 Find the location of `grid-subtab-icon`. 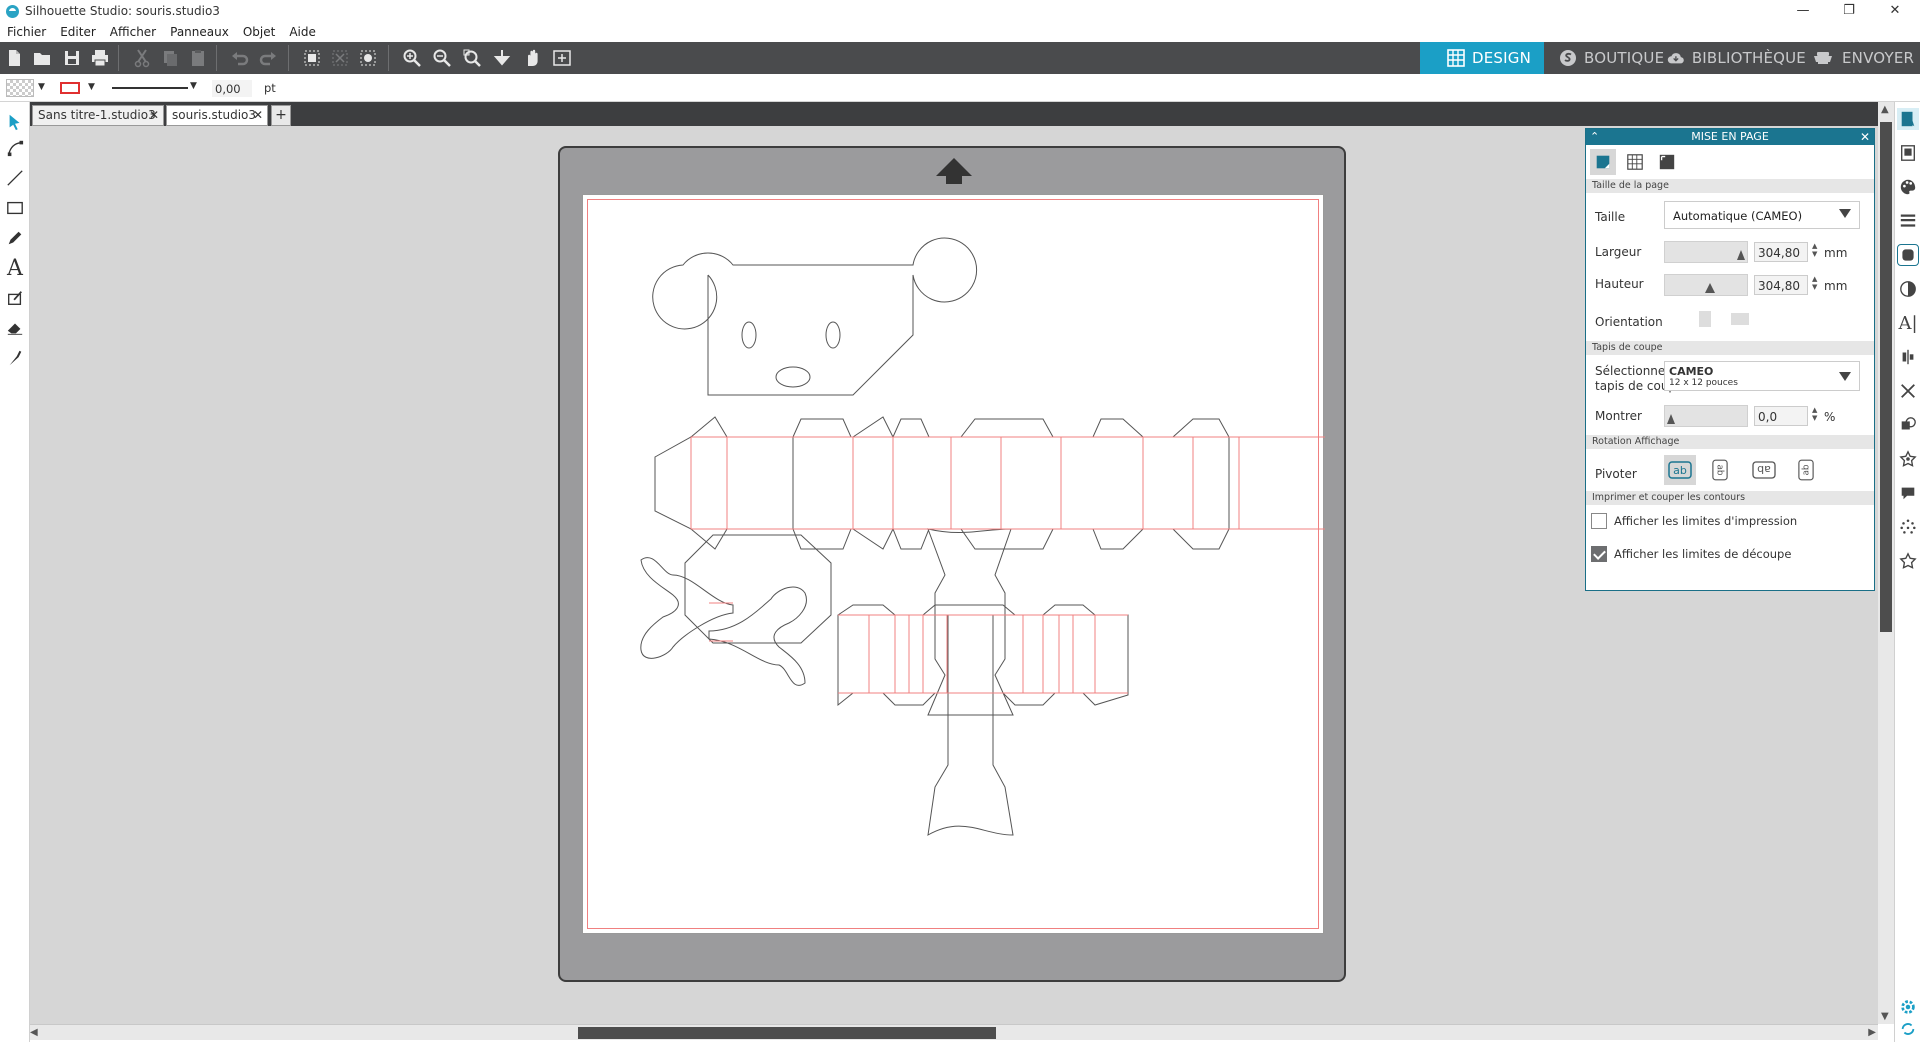

grid-subtab-icon is located at coordinates (1635, 162).